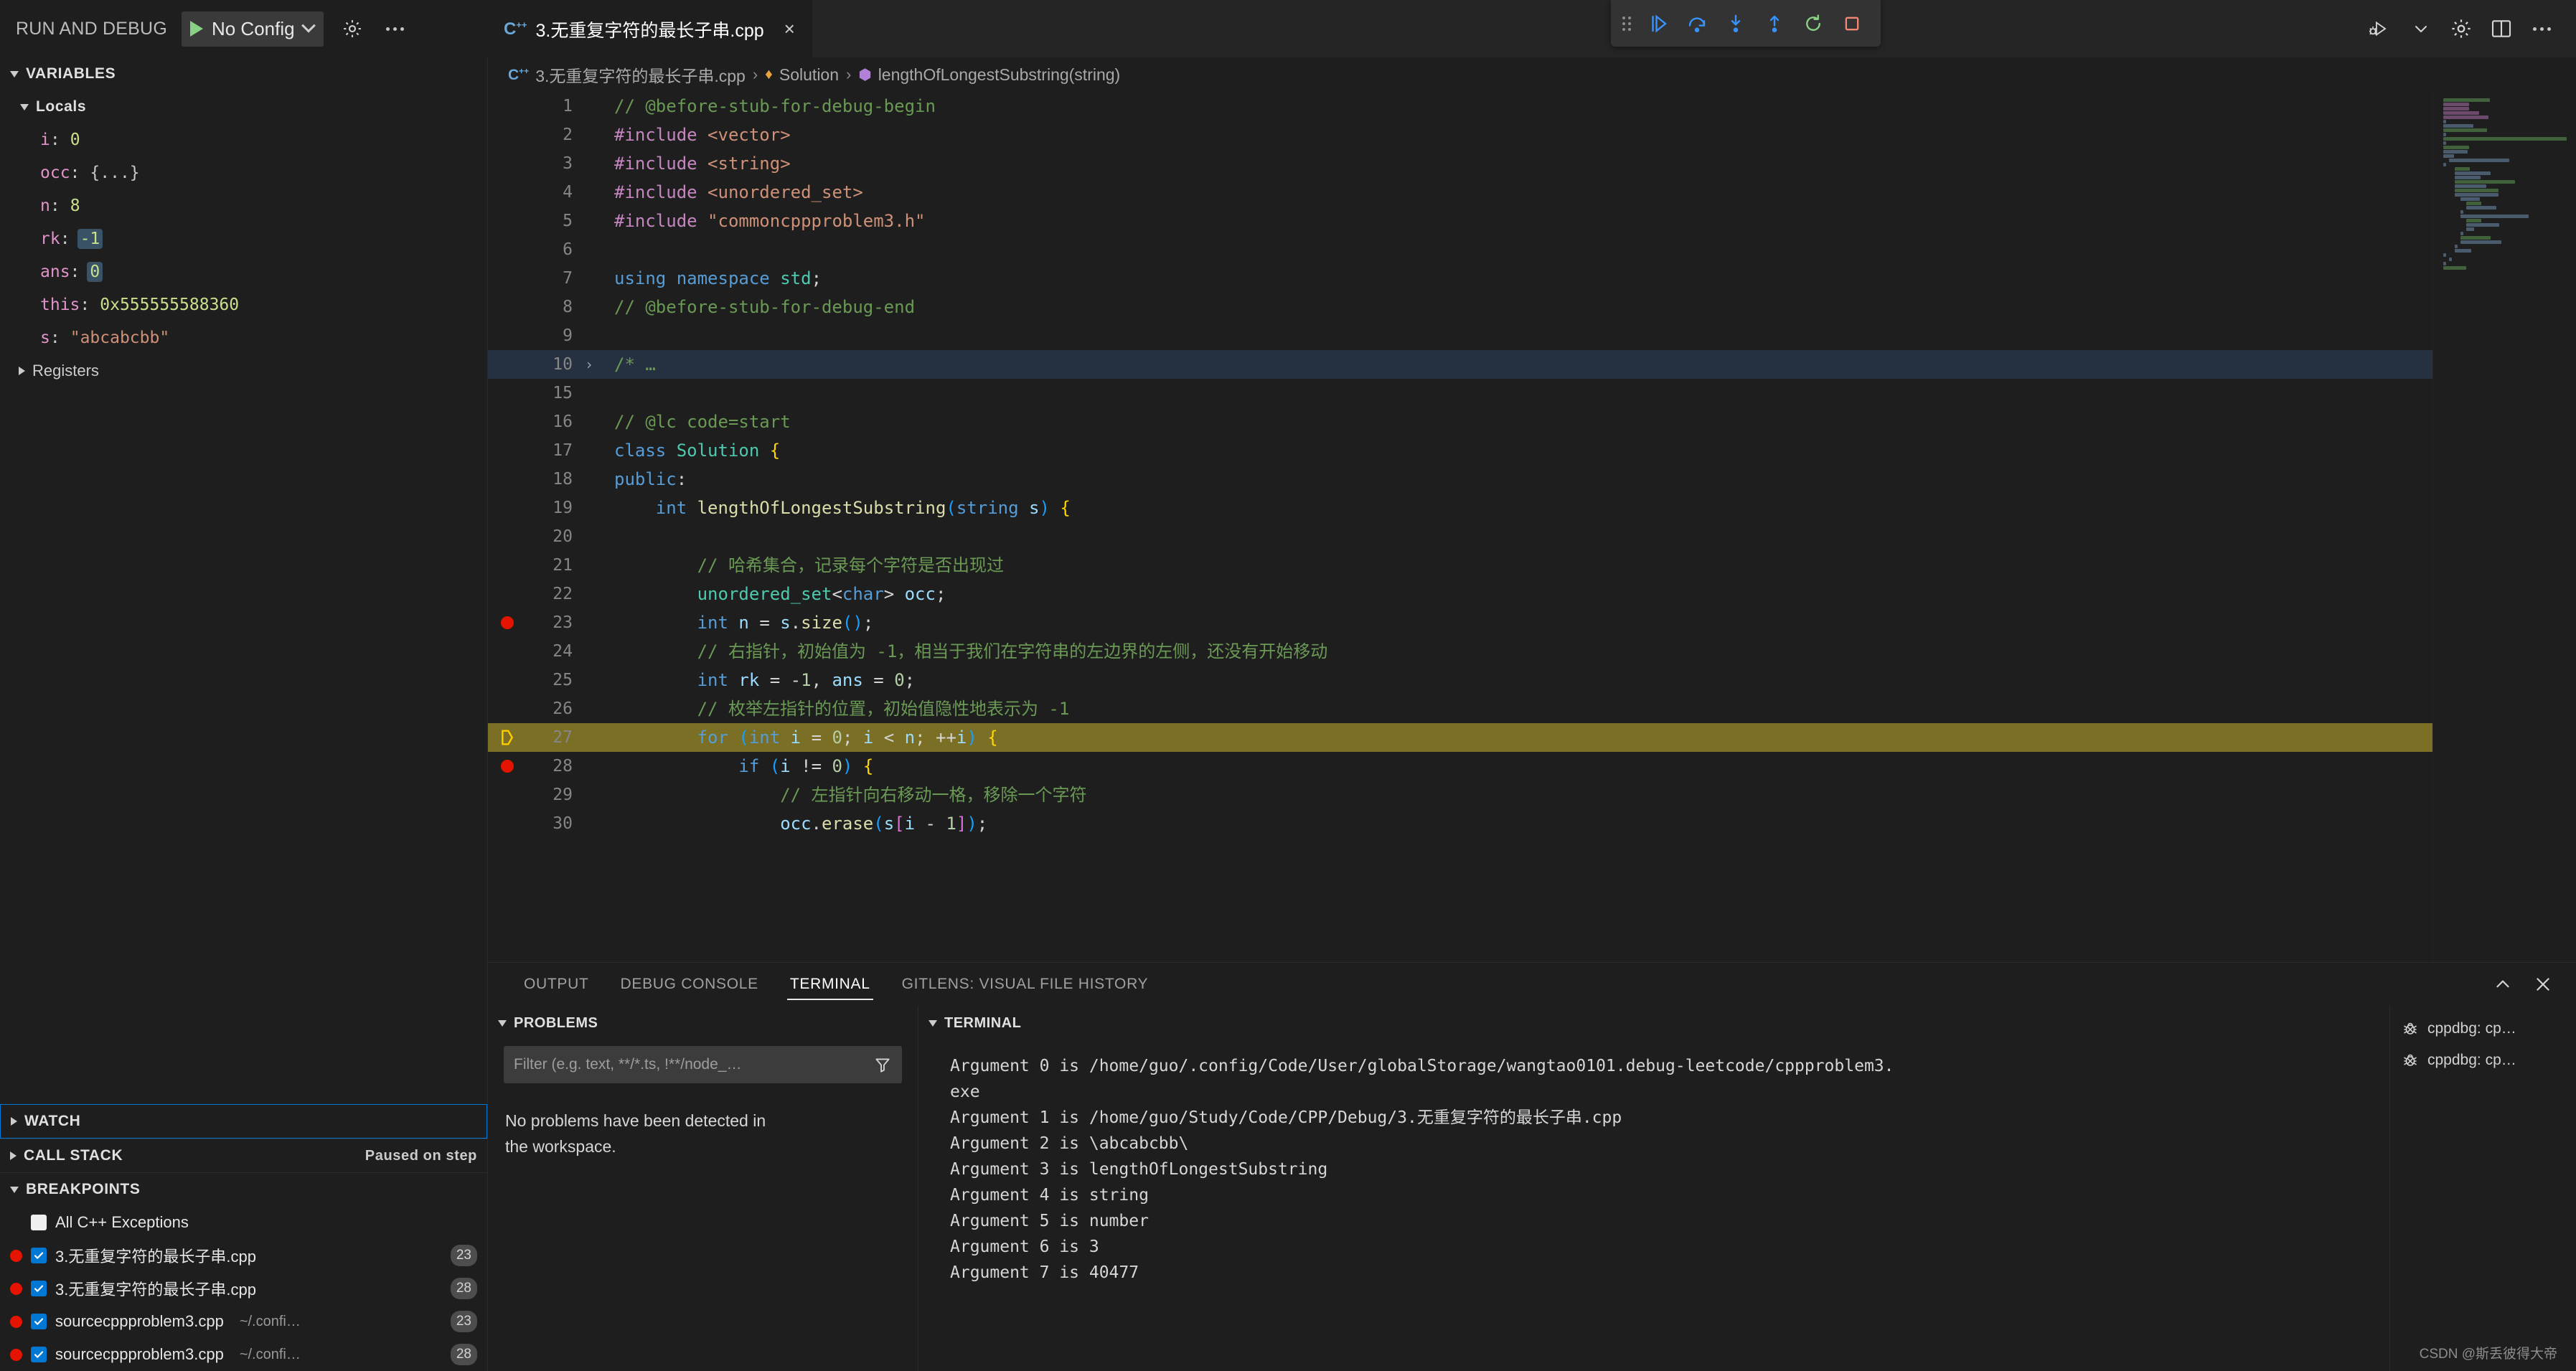 This screenshot has width=2576, height=1371. I want to click on watch-section: WATCH, so click(243, 1122).